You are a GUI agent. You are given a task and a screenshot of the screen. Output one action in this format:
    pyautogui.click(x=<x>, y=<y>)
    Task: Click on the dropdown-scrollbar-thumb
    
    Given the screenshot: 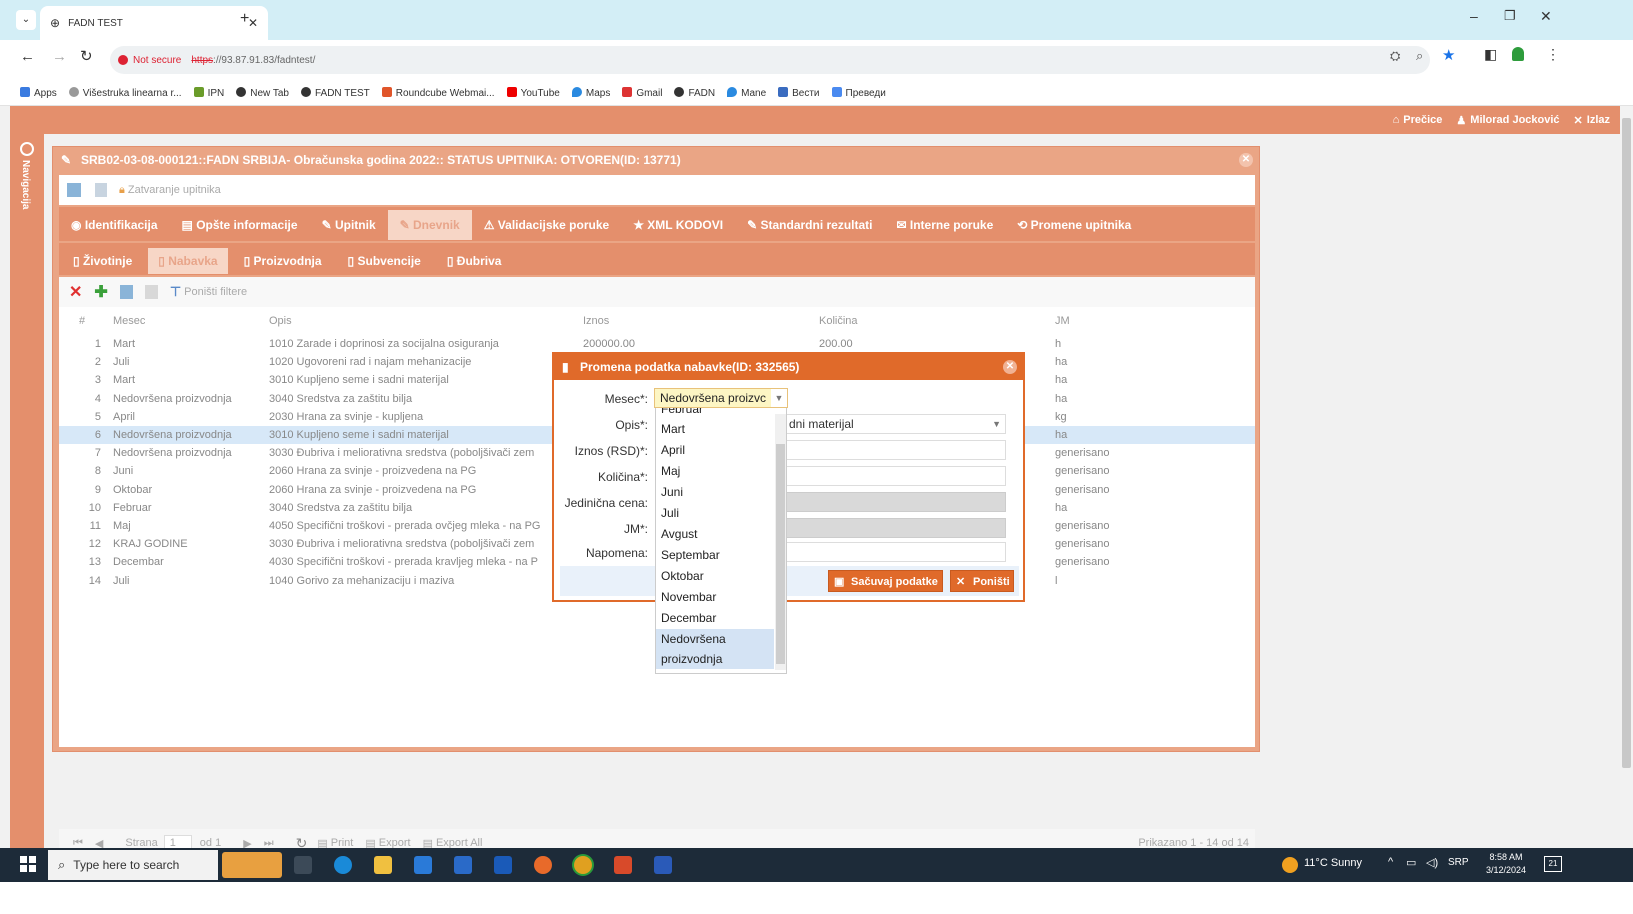 What is the action you would take?
    pyautogui.click(x=780, y=554)
    